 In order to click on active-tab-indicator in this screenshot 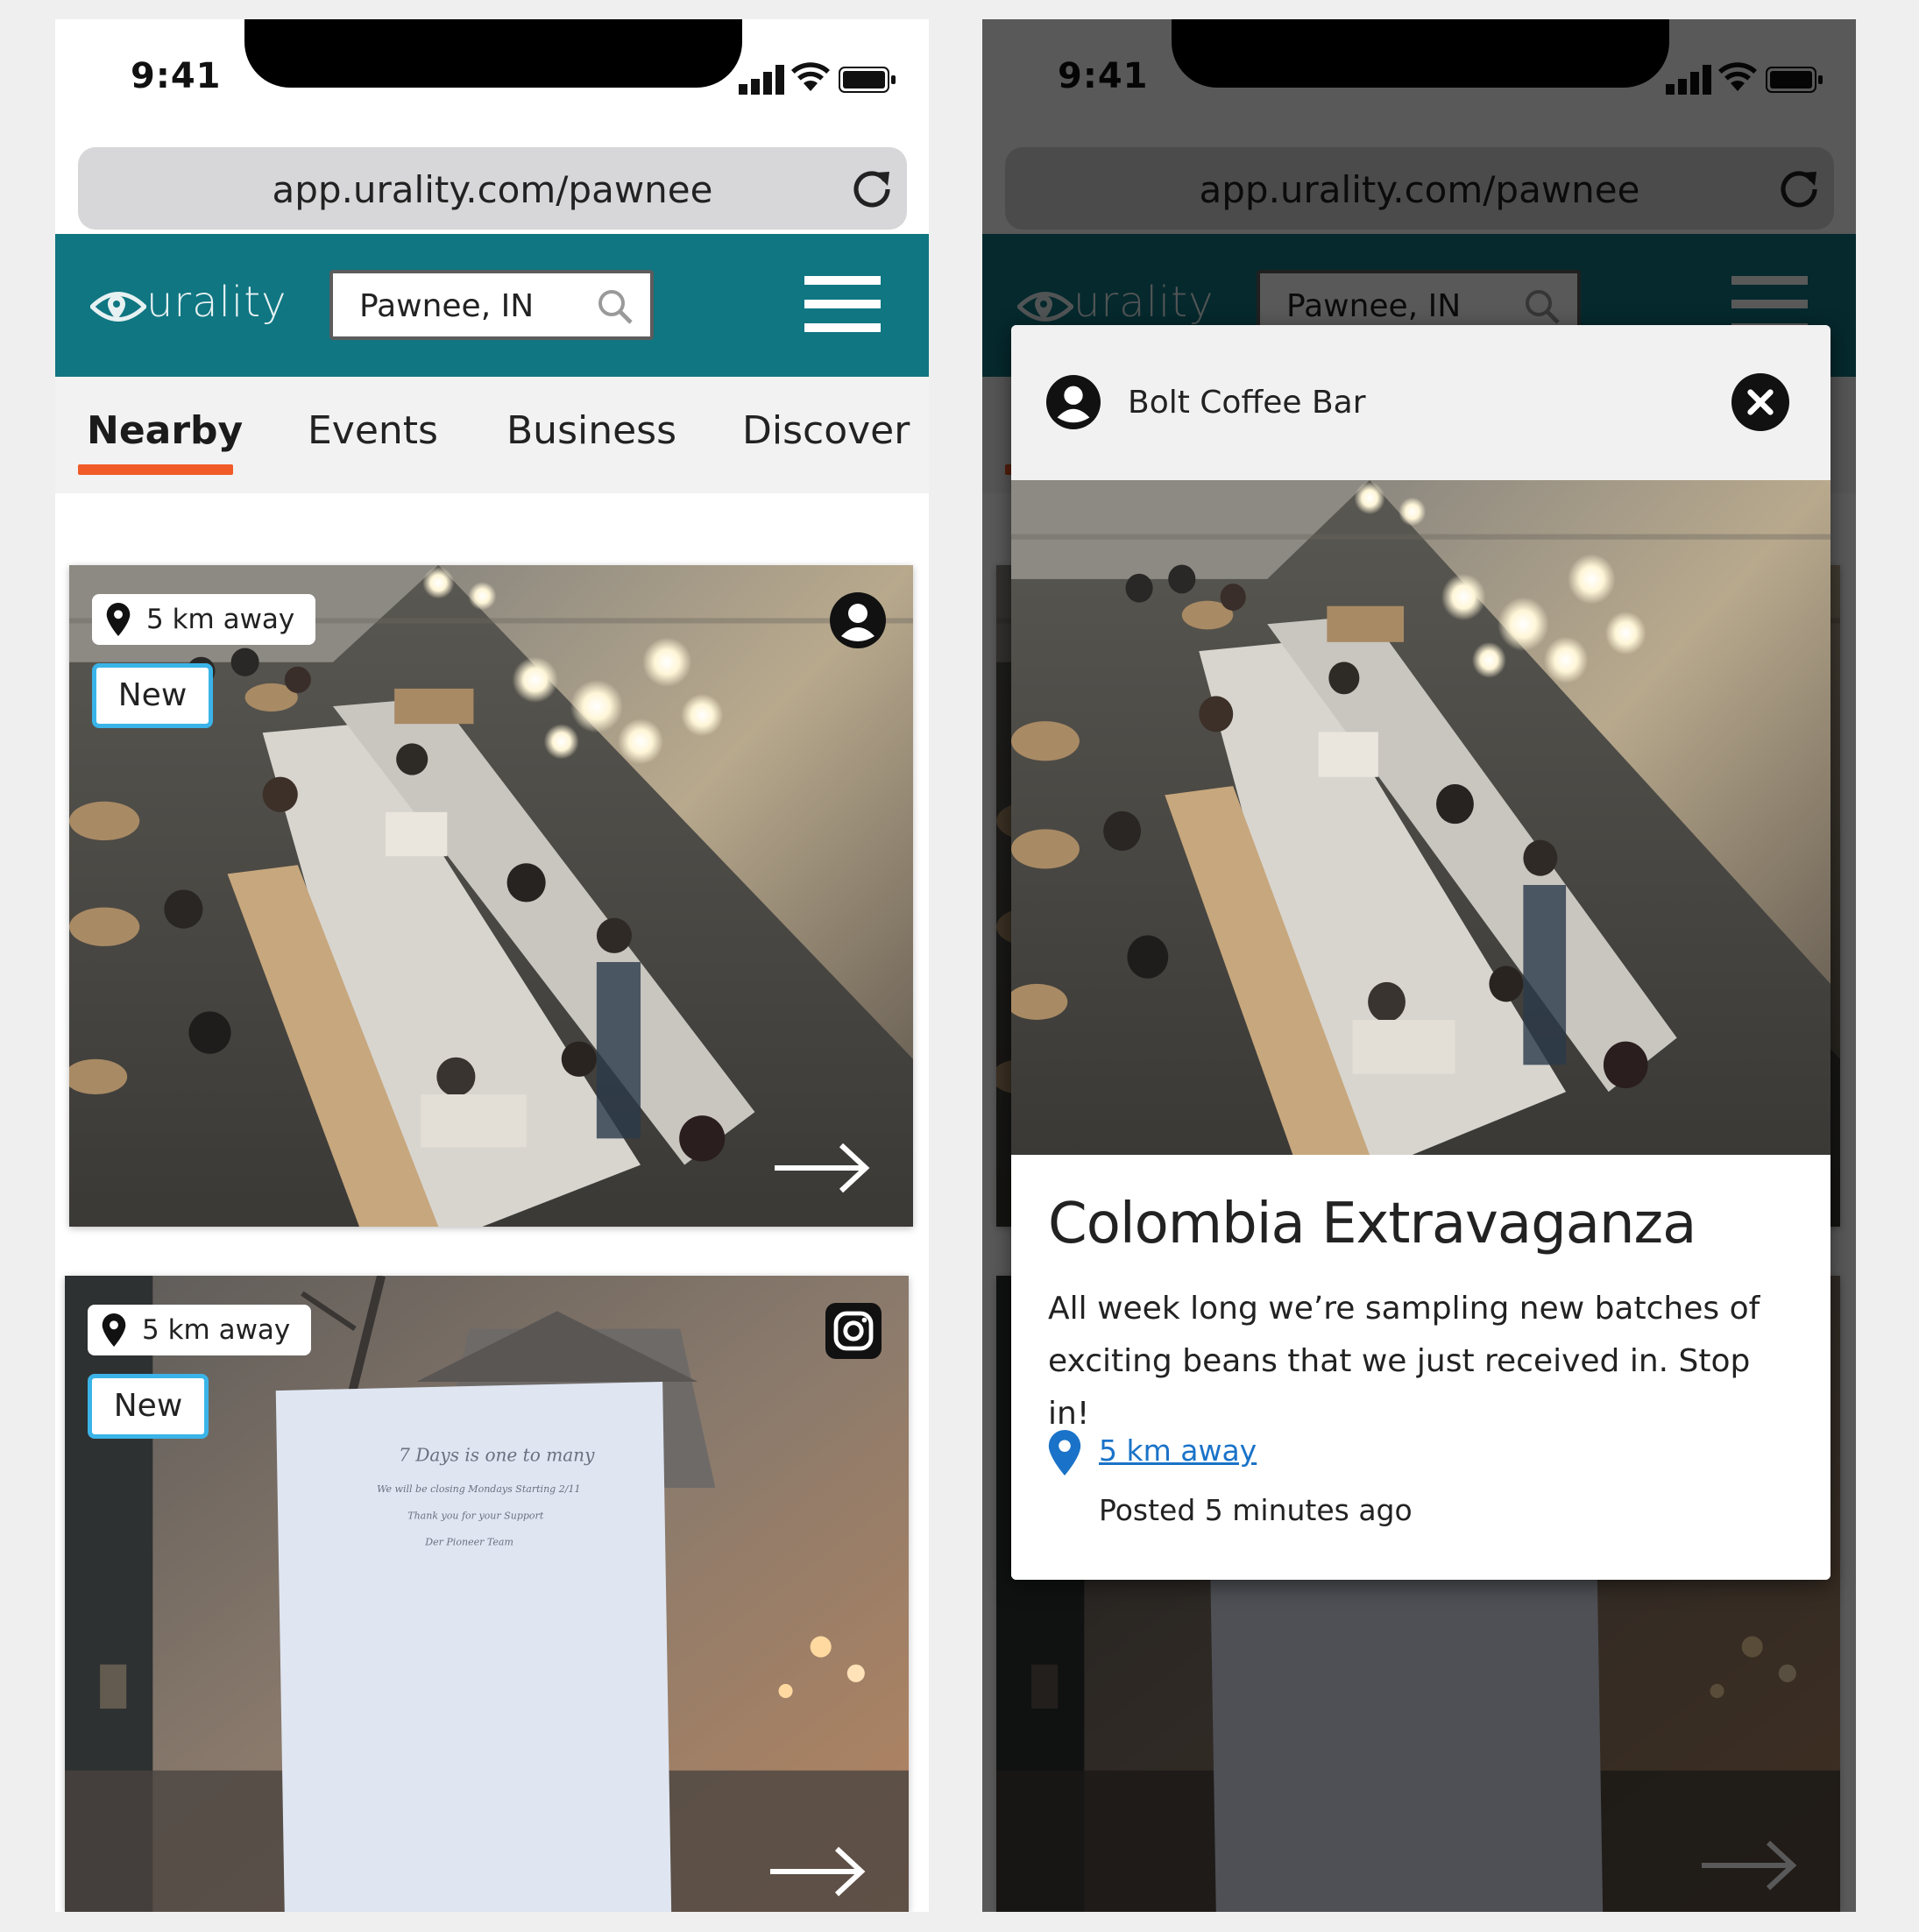, I will do `click(155, 469)`.